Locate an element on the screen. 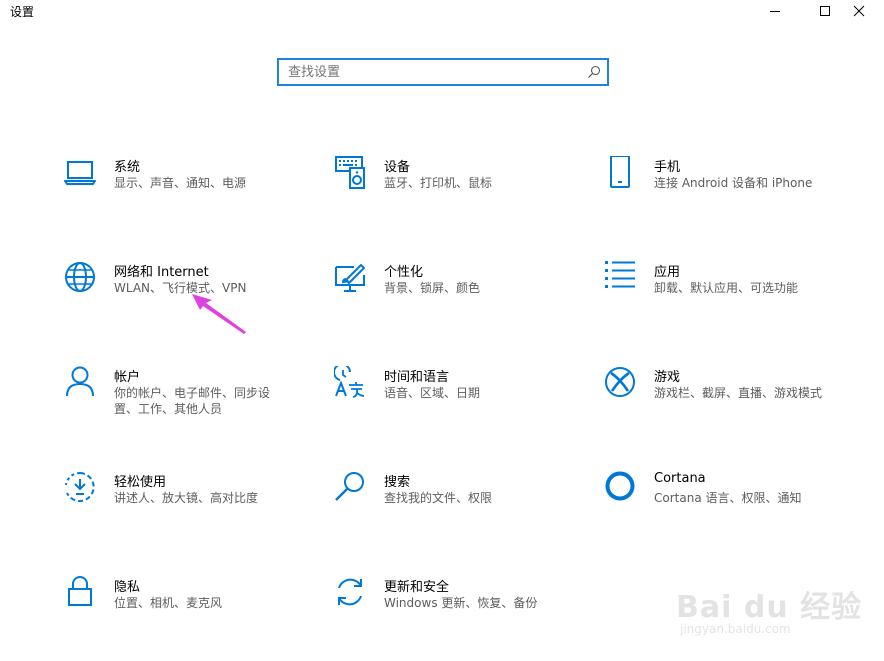  tile-accounts: 帐户 你的帐户、电子邮件、同步设置、工作、其他人员 is located at coordinates (189, 401).